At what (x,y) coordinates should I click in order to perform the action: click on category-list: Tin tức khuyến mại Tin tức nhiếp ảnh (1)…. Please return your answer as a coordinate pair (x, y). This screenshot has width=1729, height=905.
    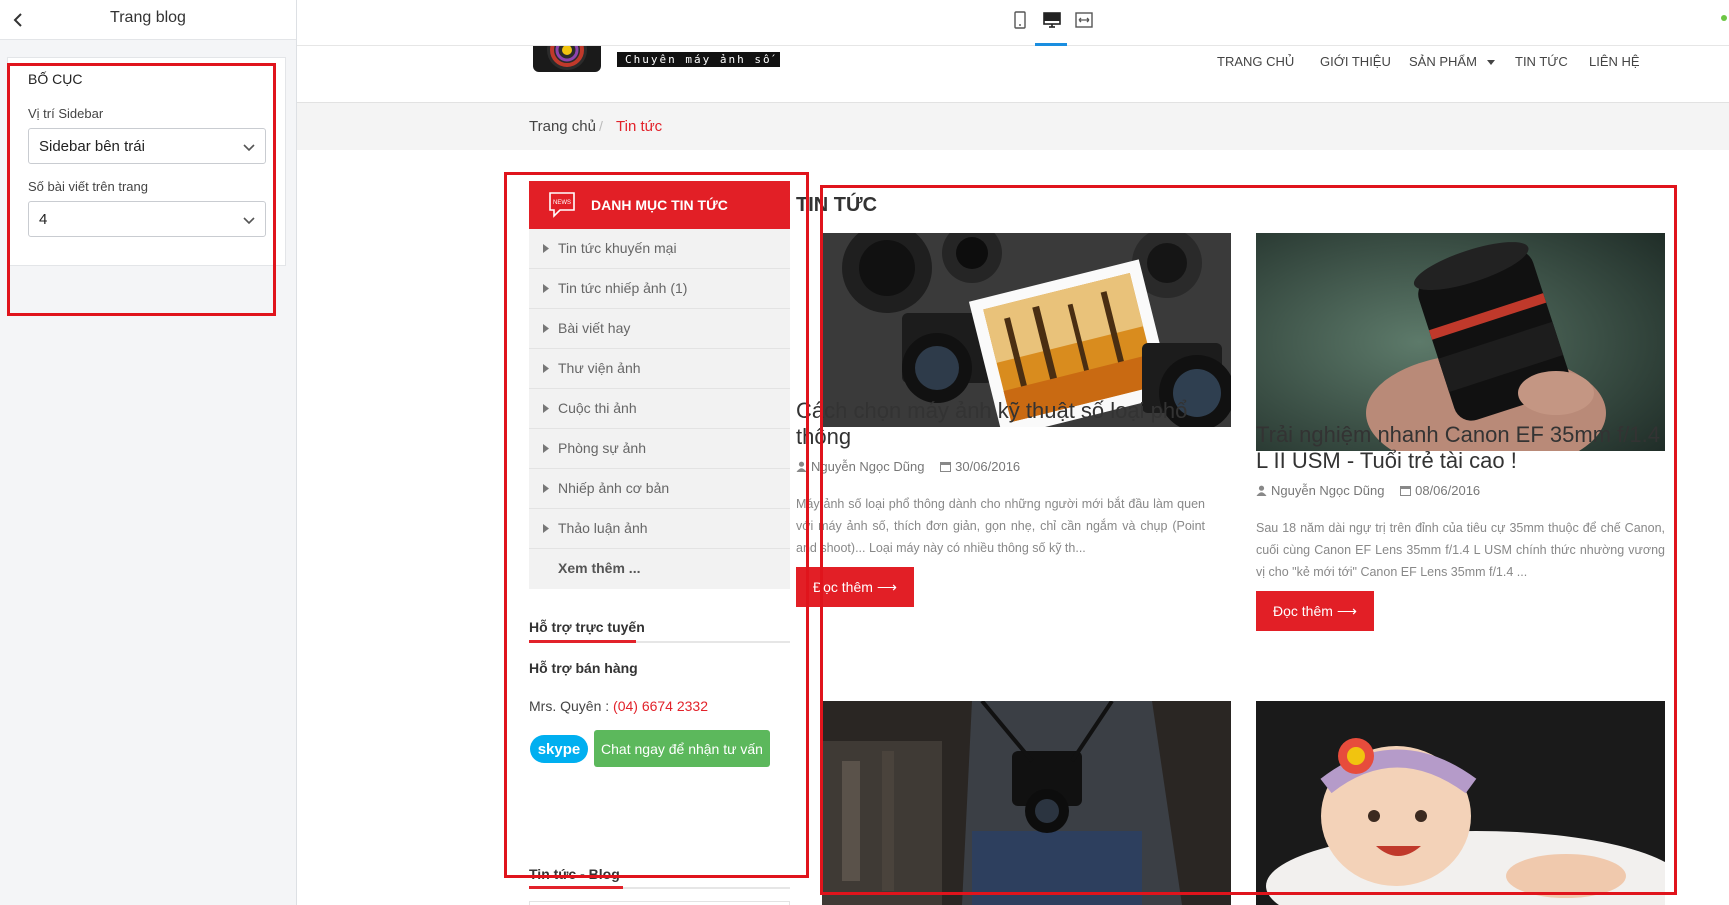
    Looking at the image, I should click on (659, 409).